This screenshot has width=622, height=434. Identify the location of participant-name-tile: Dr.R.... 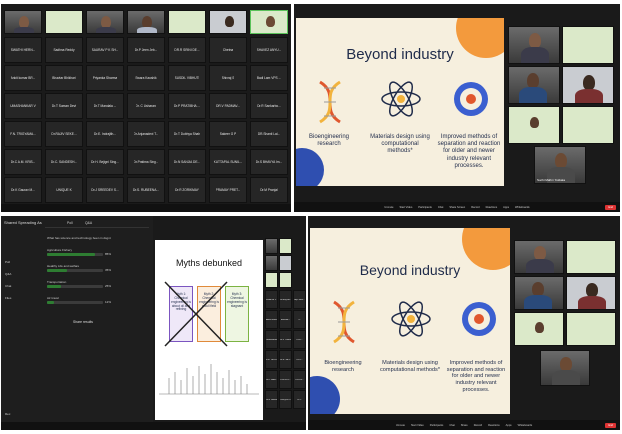
(299, 339).